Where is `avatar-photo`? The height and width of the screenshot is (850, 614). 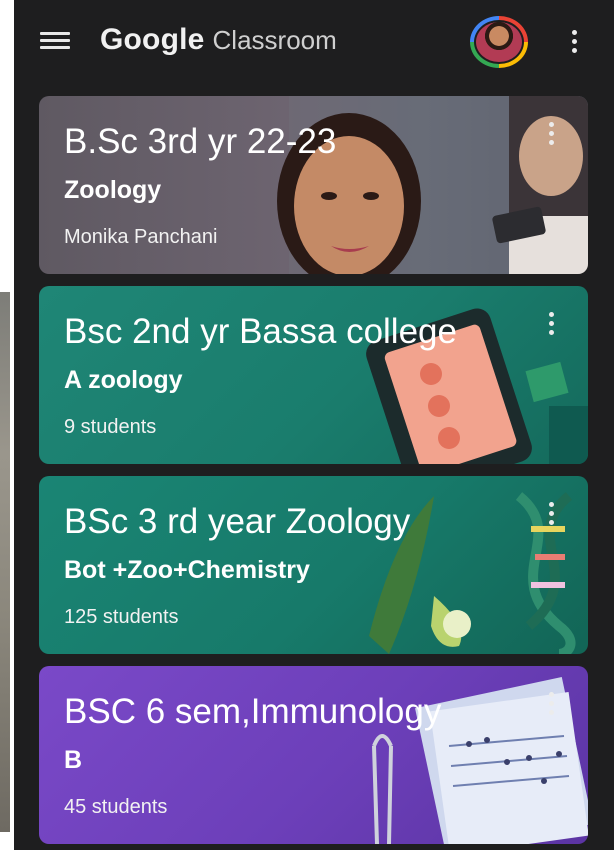
avatar-photo is located at coordinates (499, 42).